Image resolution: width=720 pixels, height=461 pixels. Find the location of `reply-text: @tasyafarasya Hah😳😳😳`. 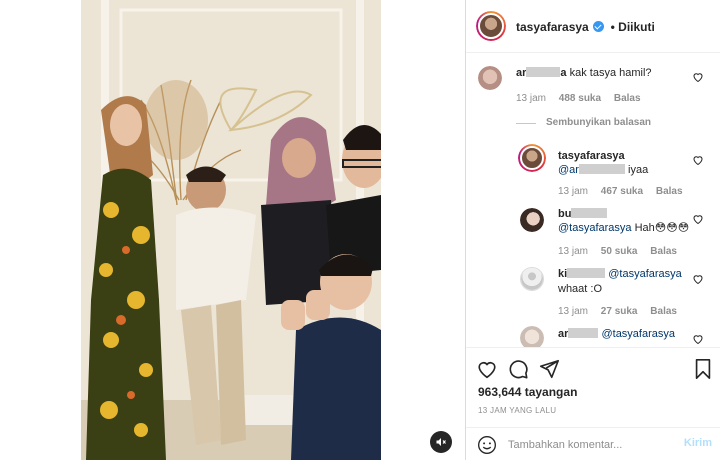

reply-text: @tasyafarasya Hah😳😳😳 is located at coordinates (624, 228).